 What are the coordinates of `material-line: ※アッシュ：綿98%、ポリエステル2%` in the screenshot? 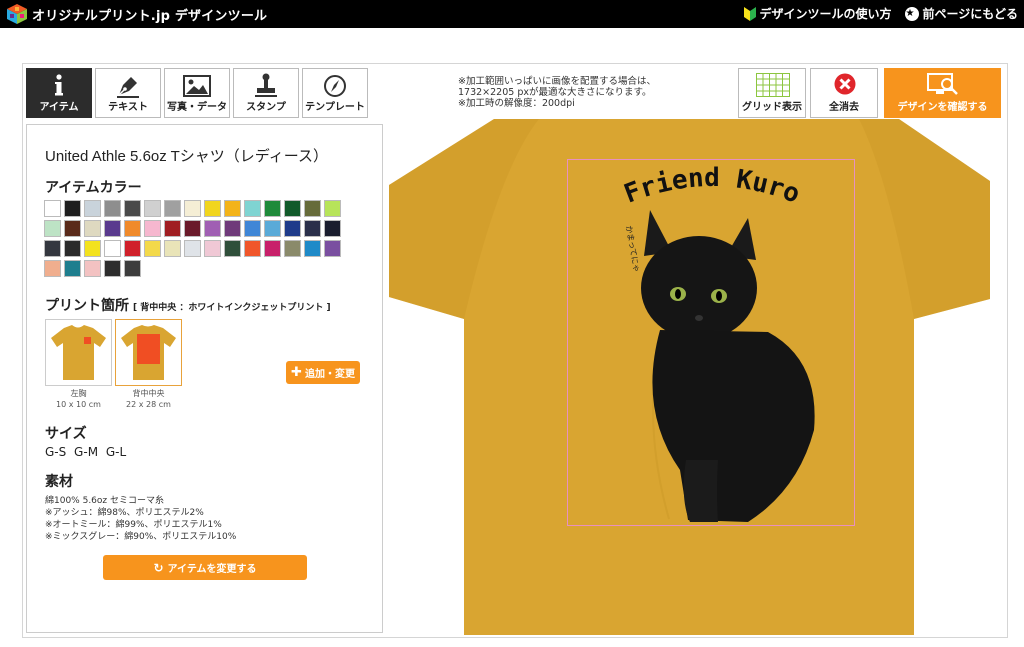 It's located at (124, 513).